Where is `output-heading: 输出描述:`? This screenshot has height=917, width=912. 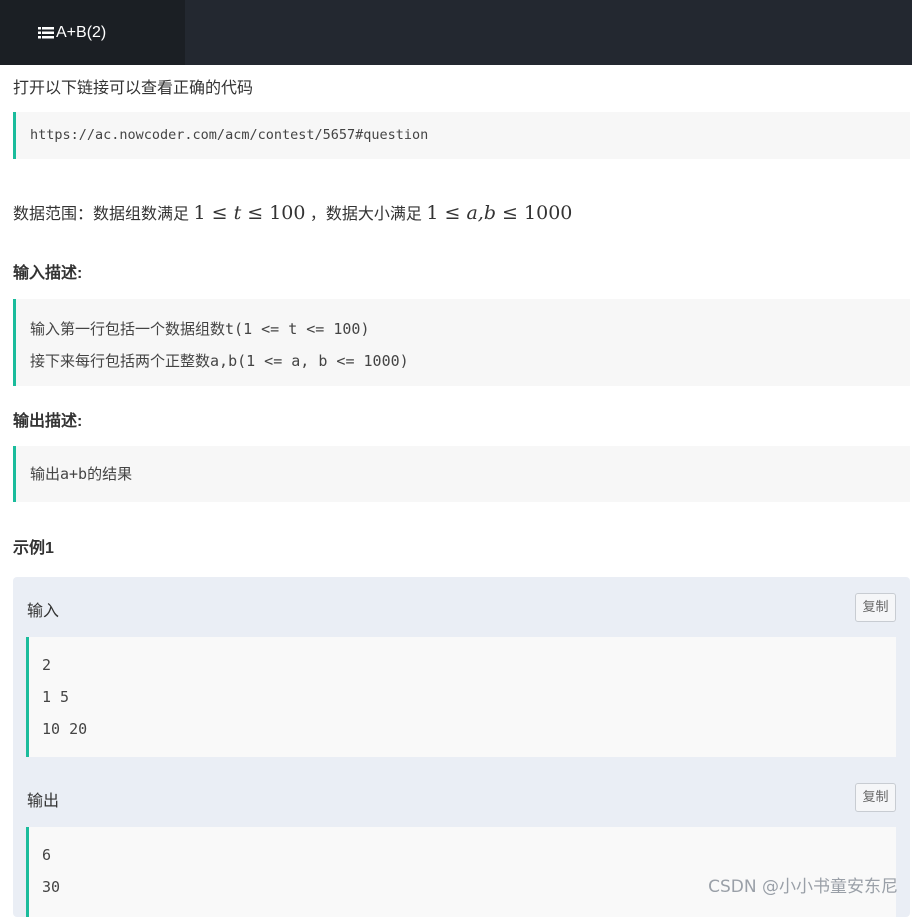 output-heading: 输出描述: is located at coordinates (48, 421).